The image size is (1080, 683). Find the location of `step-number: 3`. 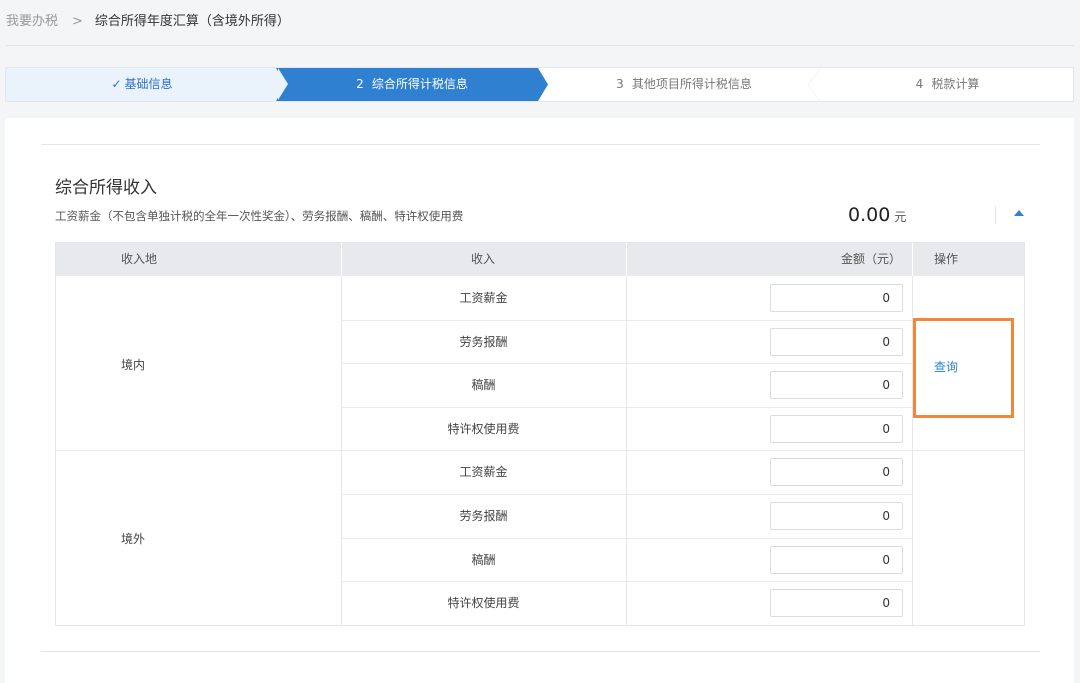

step-number: 3 is located at coordinates (620, 84).